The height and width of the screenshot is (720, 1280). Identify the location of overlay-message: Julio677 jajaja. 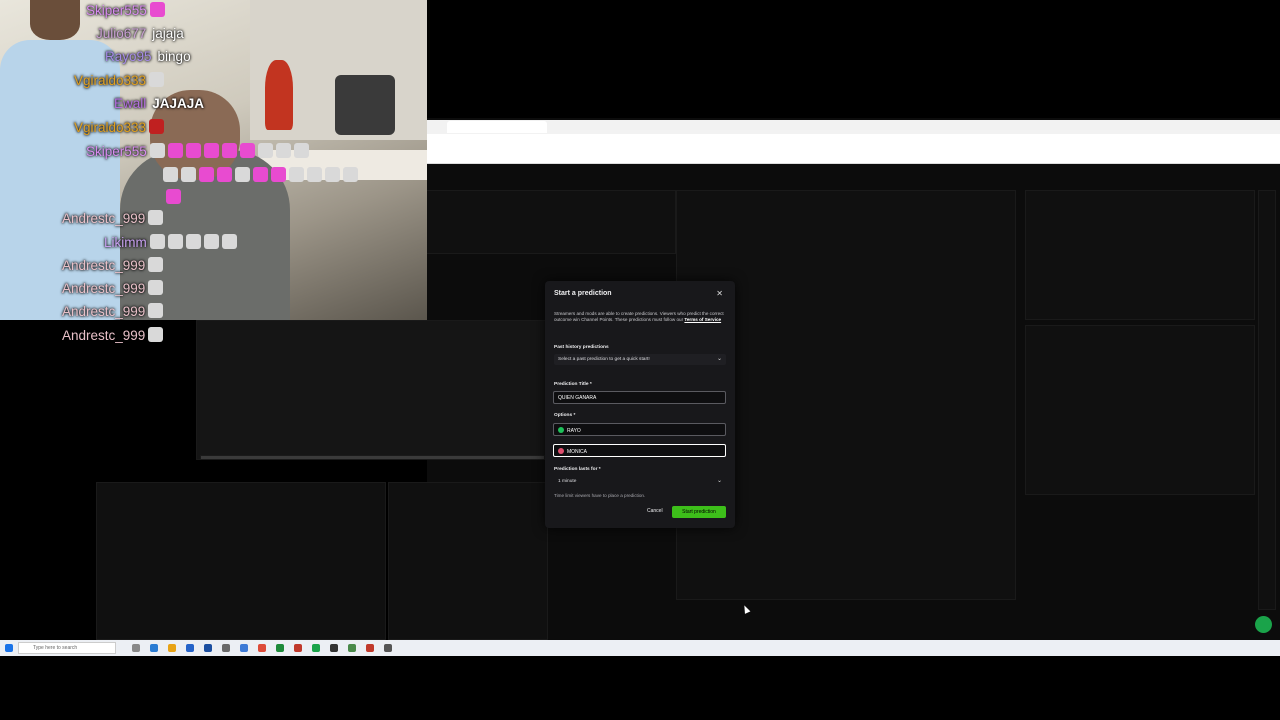
(140, 33).